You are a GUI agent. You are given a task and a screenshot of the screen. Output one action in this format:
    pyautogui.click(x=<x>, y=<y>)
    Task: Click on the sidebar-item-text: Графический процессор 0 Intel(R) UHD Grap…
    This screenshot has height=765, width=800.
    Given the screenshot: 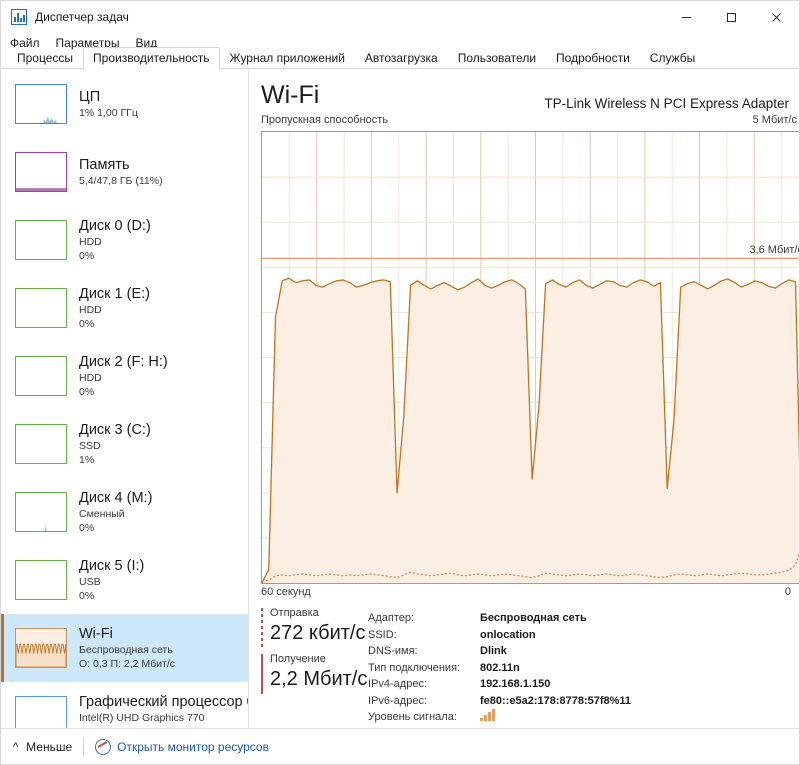 What is the action you would take?
    pyautogui.click(x=163, y=711)
    